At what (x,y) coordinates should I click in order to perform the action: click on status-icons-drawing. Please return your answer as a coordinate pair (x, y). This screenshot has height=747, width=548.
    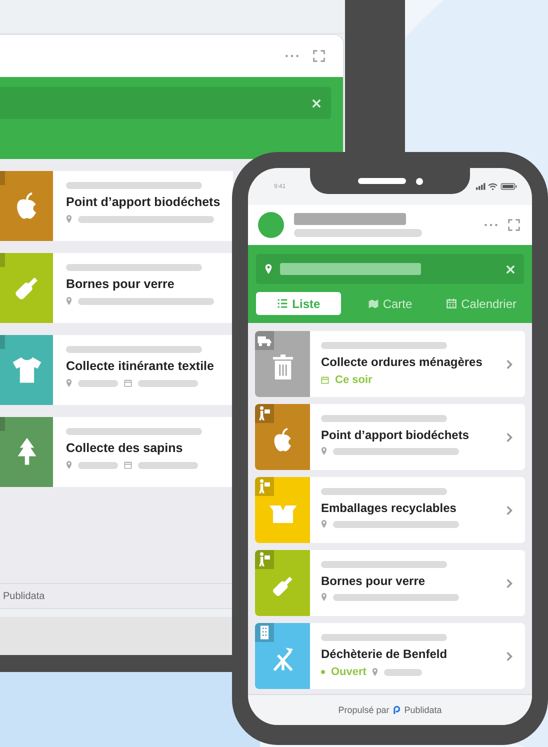
    Looking at the image, I should click on (497, 186).